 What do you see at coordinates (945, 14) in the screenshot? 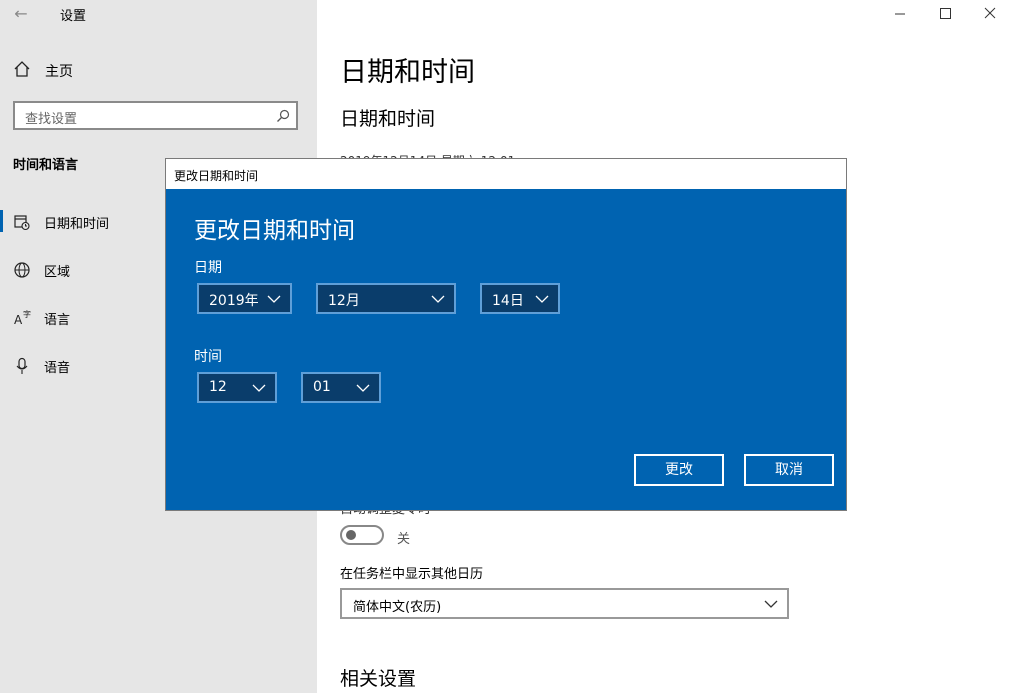
I see `maximize-icon` at bounding box center [945, 14].